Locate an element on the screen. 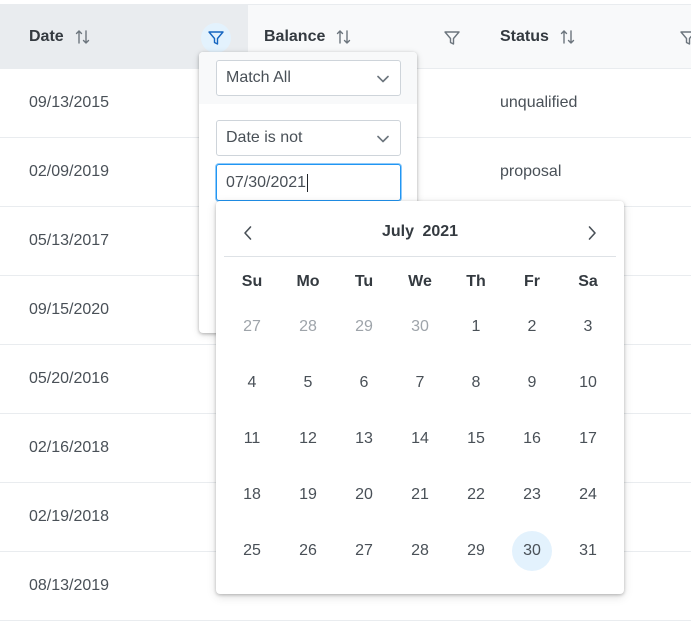 Image resolution: width=691 pixels, height=626 pixels. calendar-day: 4 is located at coordinates (252, 383).